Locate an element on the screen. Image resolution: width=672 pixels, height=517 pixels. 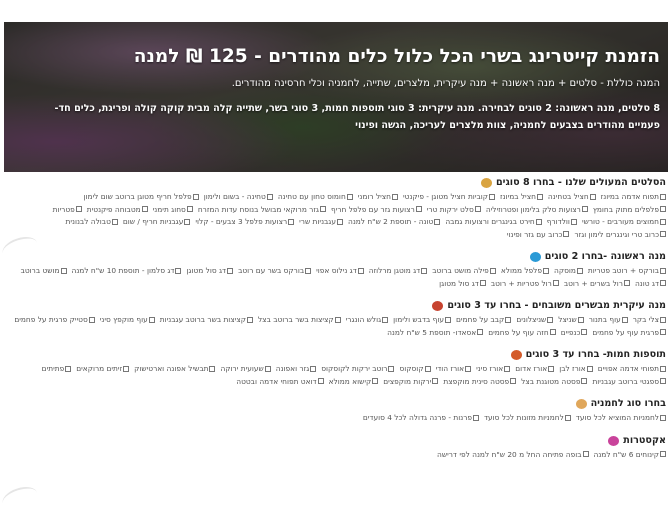
menu-option: טבולה לבנונית is located at coordinates (91, 222).